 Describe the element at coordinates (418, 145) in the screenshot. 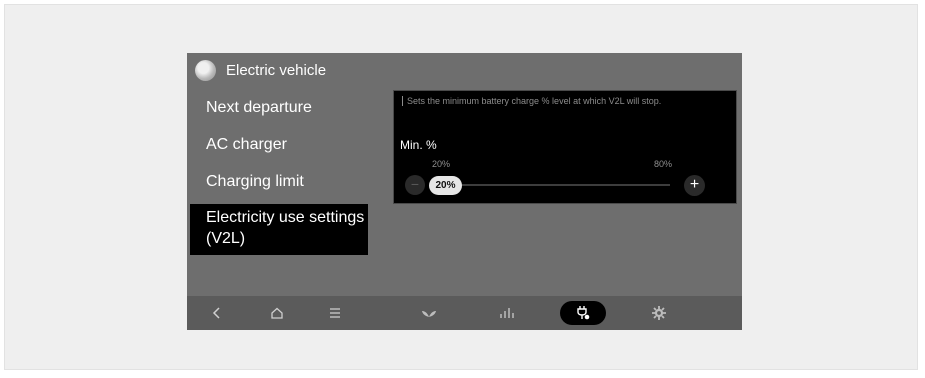

I see `min-percent-label: Min. %` at that location.